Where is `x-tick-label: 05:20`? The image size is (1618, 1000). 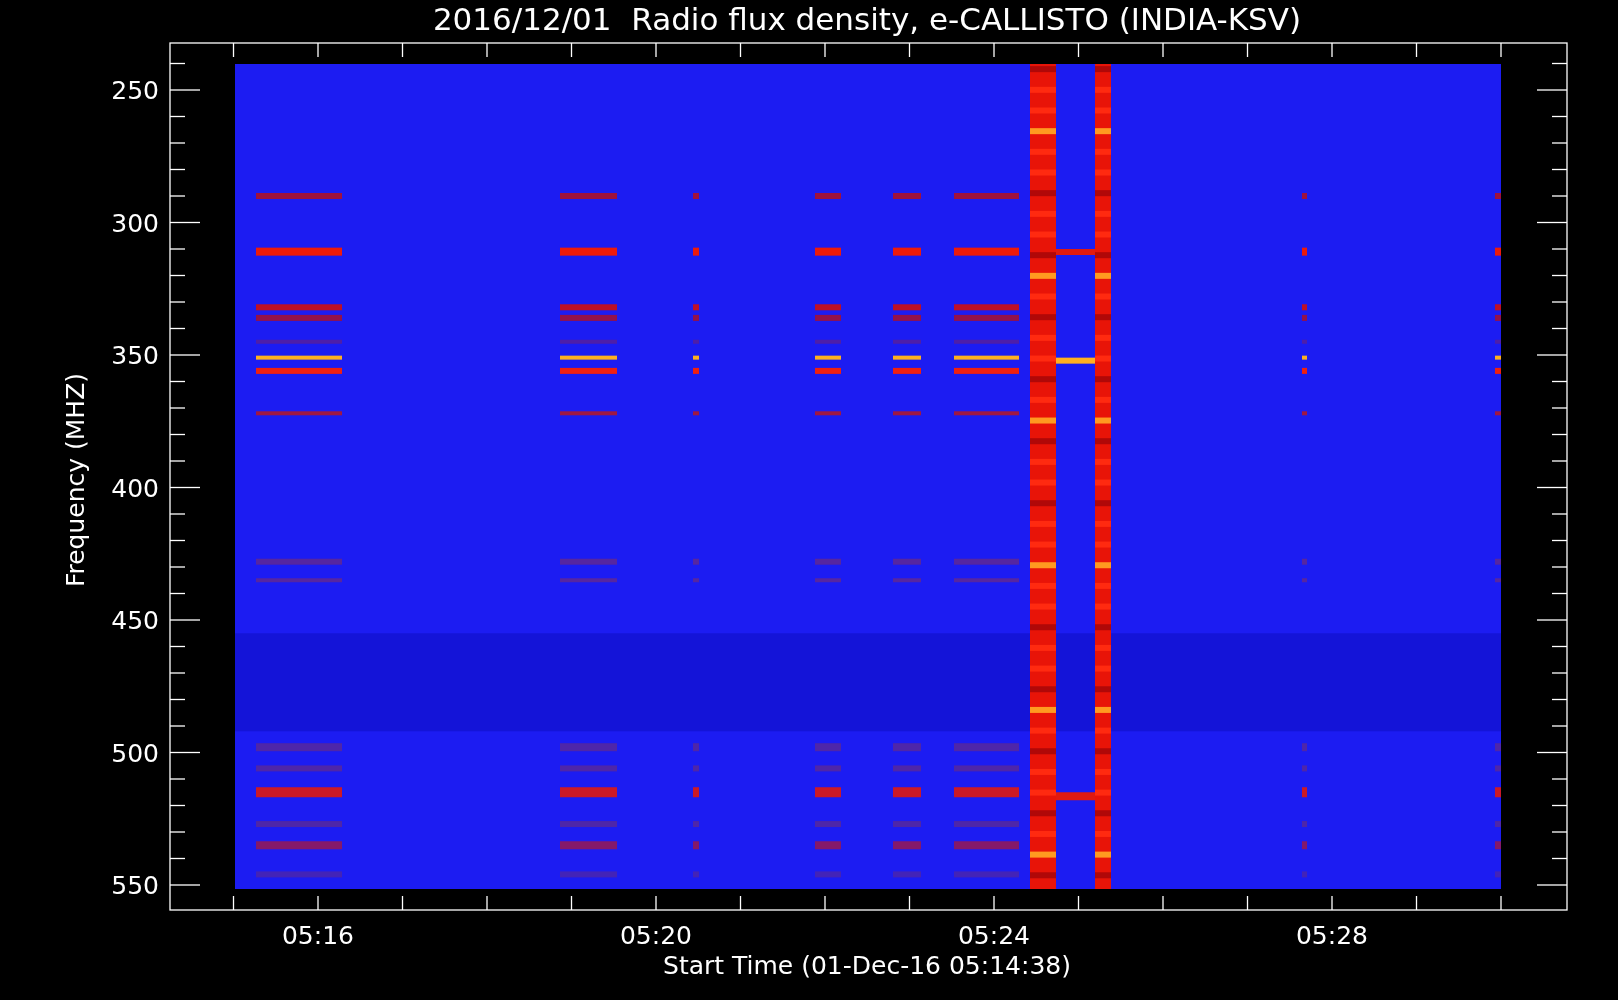 x-tick-label: 05:20 is located at coordinates (656, 935).